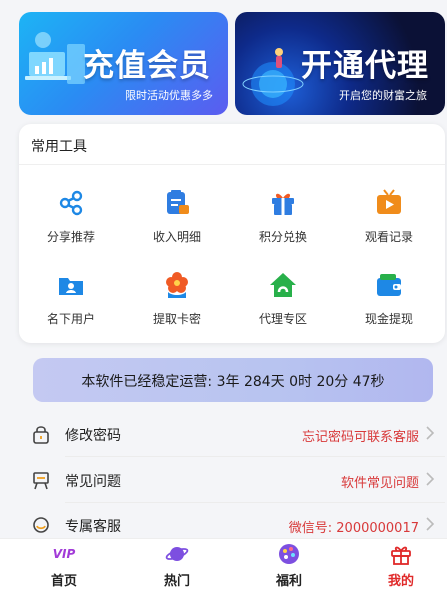 This screenshot has width=447, height=597. What do you see at coordinates (71, 298) in the screenshot?
I see `tool-my-users: 名下用户` at bounding box center [71, 298].